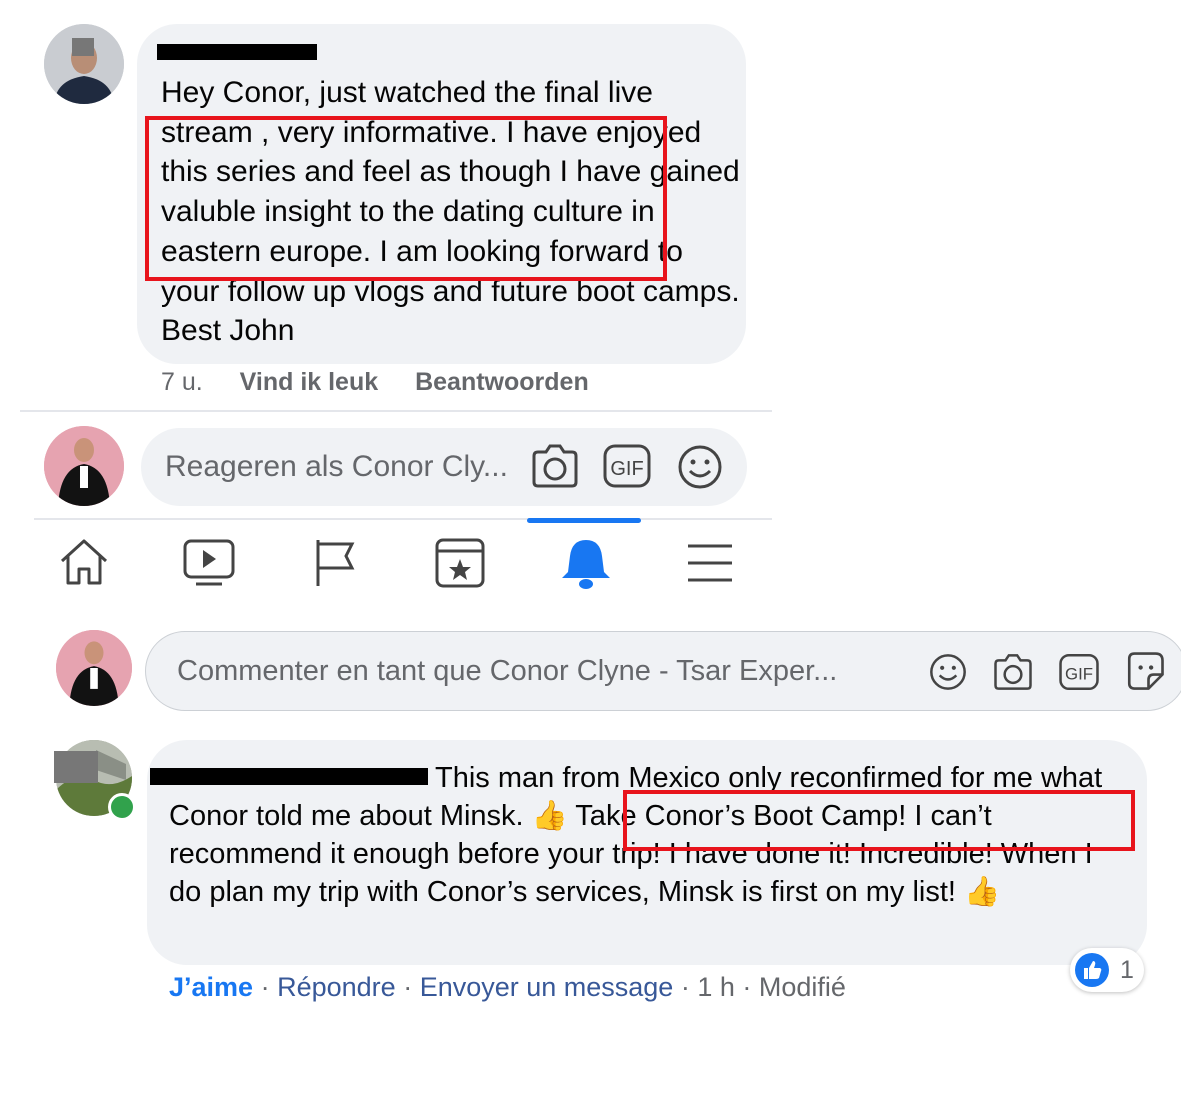 This screenshot has height=1108, width=1181. Describe the element at coordinates (1092, 972) in the screenshot. I see `thumbs-up-icon` at that location.